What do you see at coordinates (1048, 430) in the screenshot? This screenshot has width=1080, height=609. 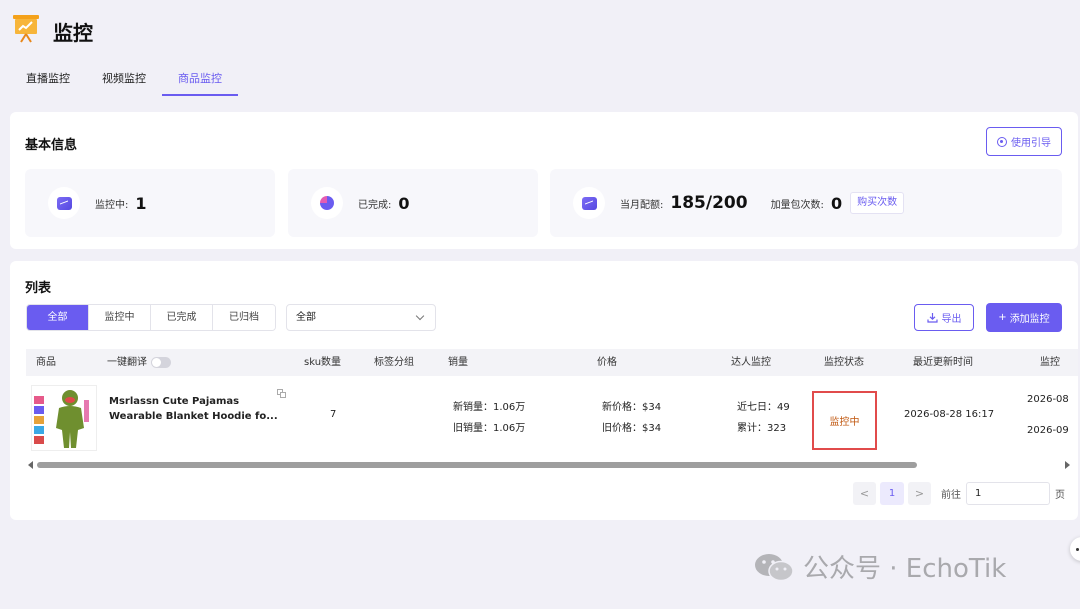 I see `monitor-end-time: 2026-09` at bounding box center [1048, 430].